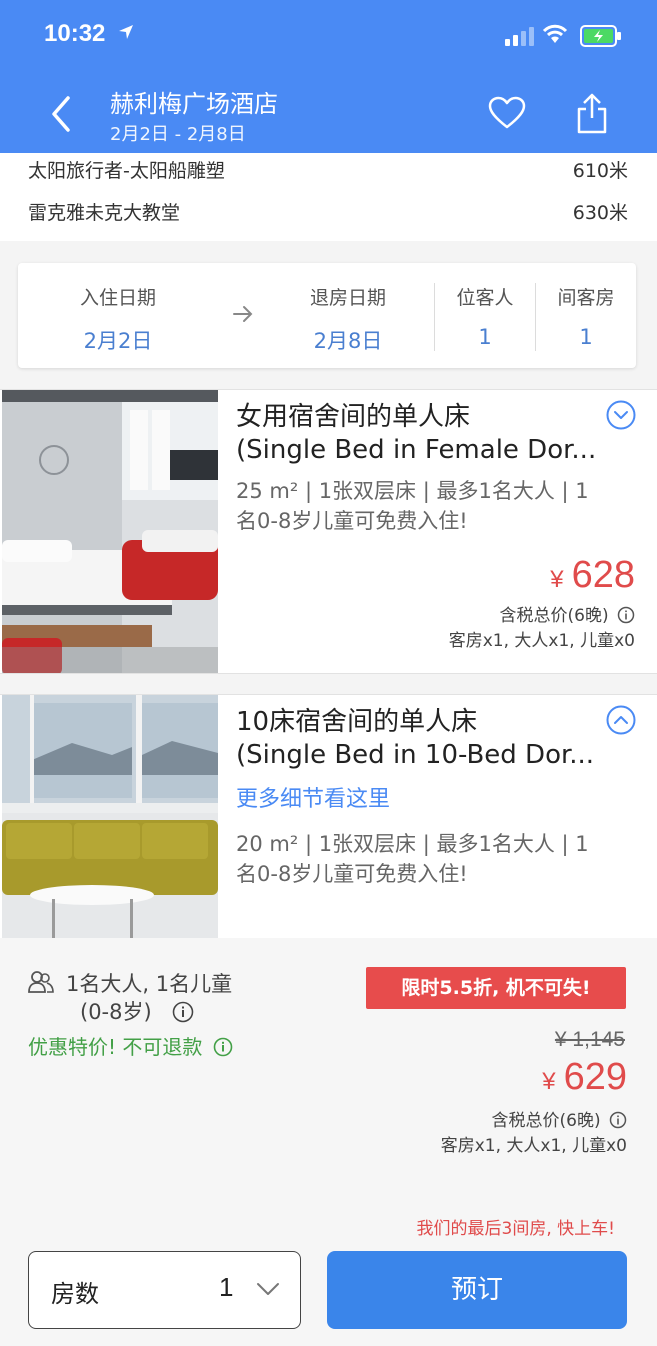 This screenshot has height=1346, width=657. I want to click on nearby-item: 雷克雅未克大教堂 630米, so click(328, 214).